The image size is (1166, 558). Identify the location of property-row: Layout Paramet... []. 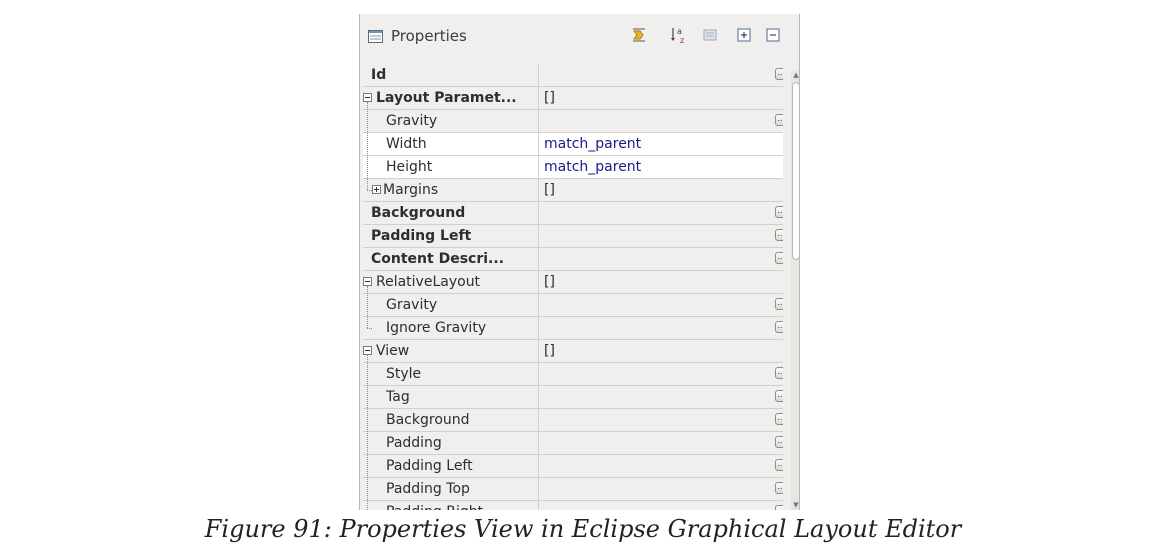
(573, 98).